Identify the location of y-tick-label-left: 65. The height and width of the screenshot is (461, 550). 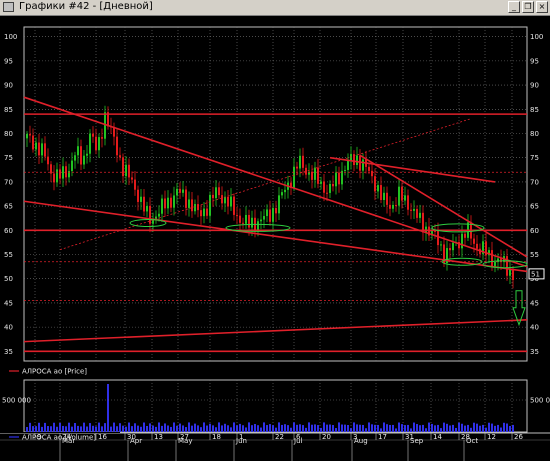
(8, 207).